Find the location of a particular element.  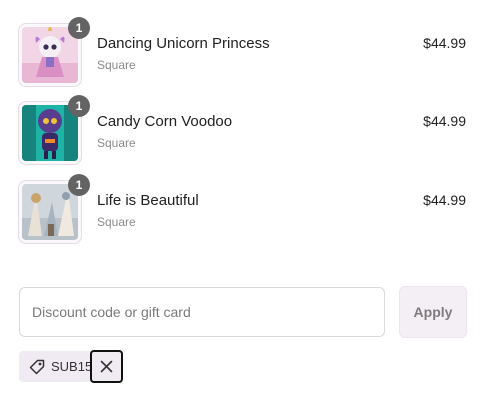

applied-discount-code: SUB15 is located at coordinates (72, 366).